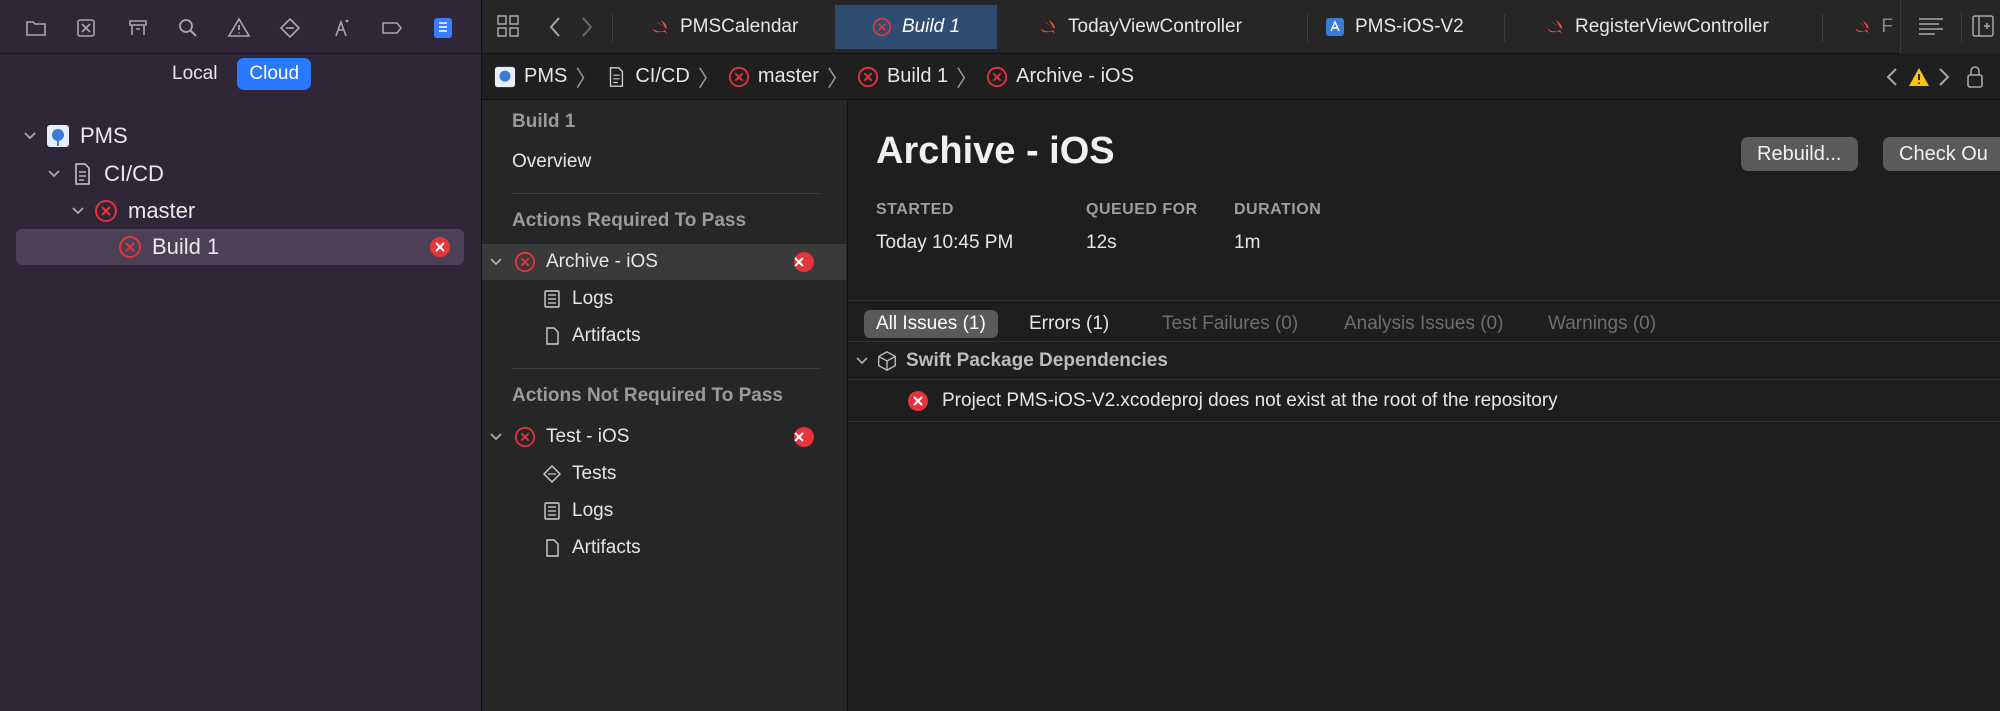 This screenshot has height=711, width=2000. Describe the element at coordinates (724, 27) in the screenshot. I see `tab-pmscalendar: PMSCalendar` at that location.